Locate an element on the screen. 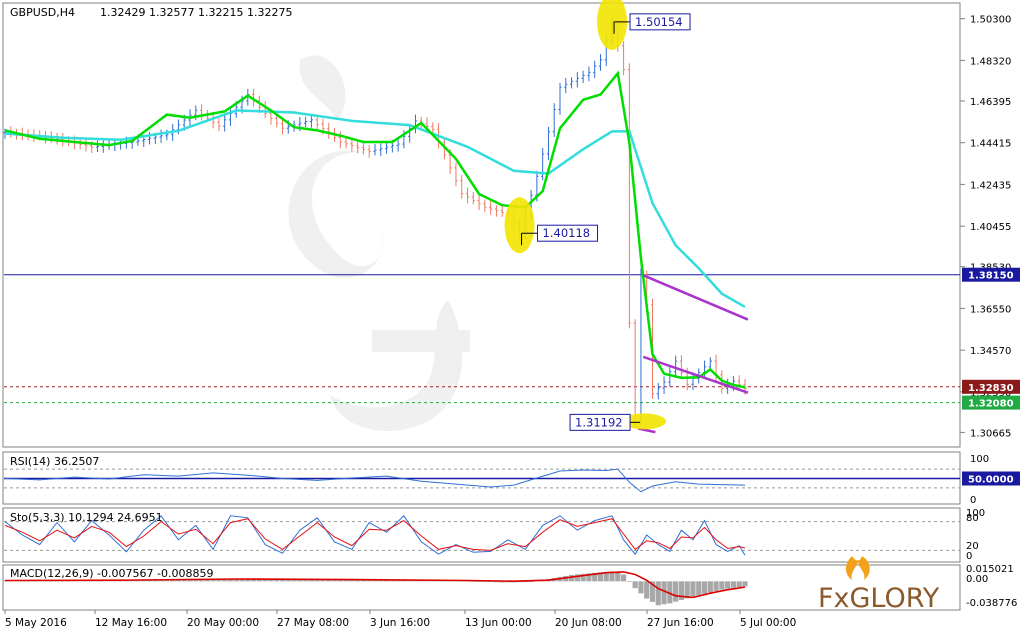 This screenshot has height=640, width=1024. time-tick-label-8: 5 Jul 00:00 is located at coordinates (768, 623).